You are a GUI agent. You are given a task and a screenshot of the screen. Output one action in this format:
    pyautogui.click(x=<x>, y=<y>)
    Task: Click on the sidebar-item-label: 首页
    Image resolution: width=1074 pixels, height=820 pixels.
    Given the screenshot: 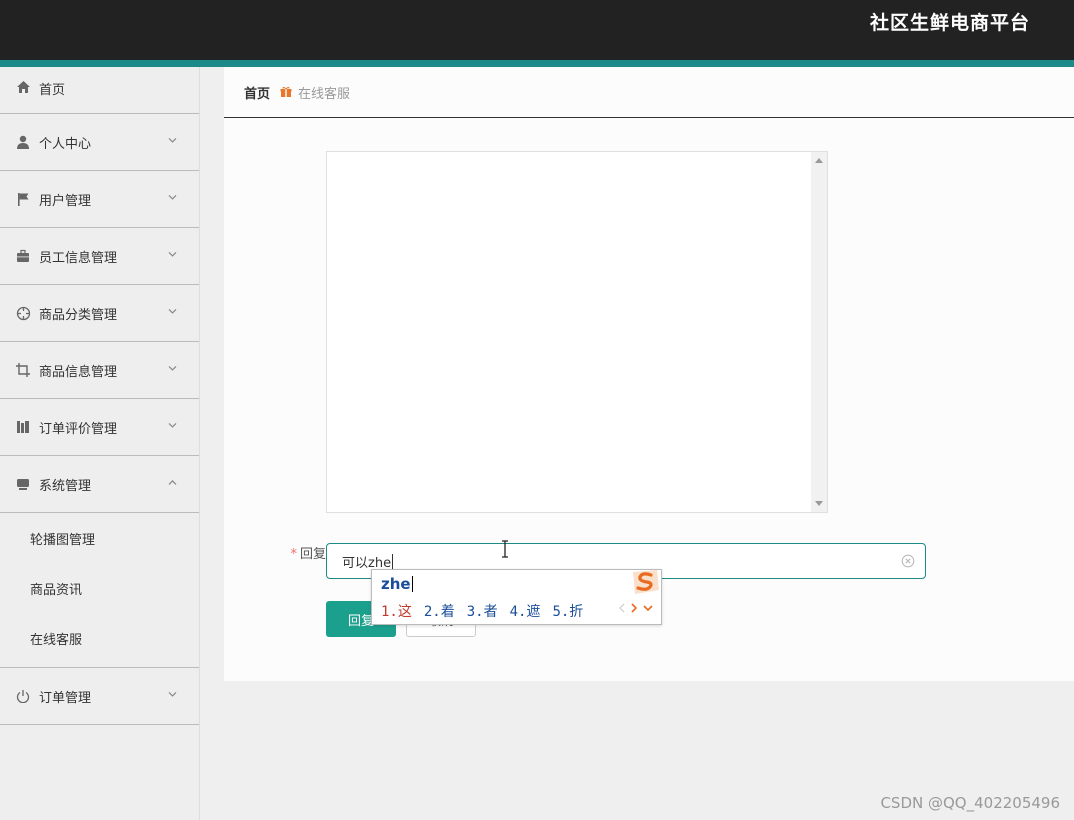 What is the action you would take?
    pyautogui.click(x=52, y=90)
    